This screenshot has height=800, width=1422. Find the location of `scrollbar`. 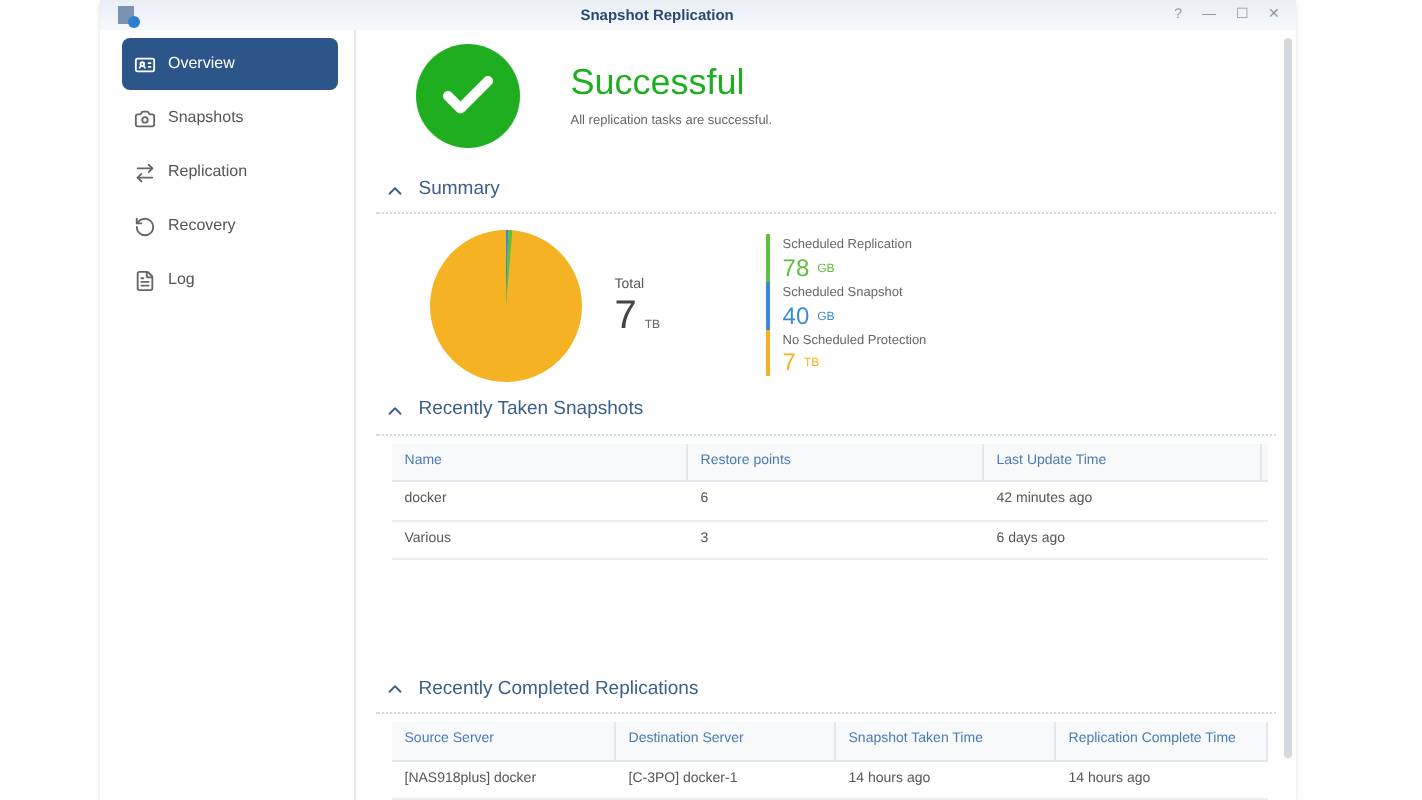

scrollbar is located at coordinates (1288, 398).